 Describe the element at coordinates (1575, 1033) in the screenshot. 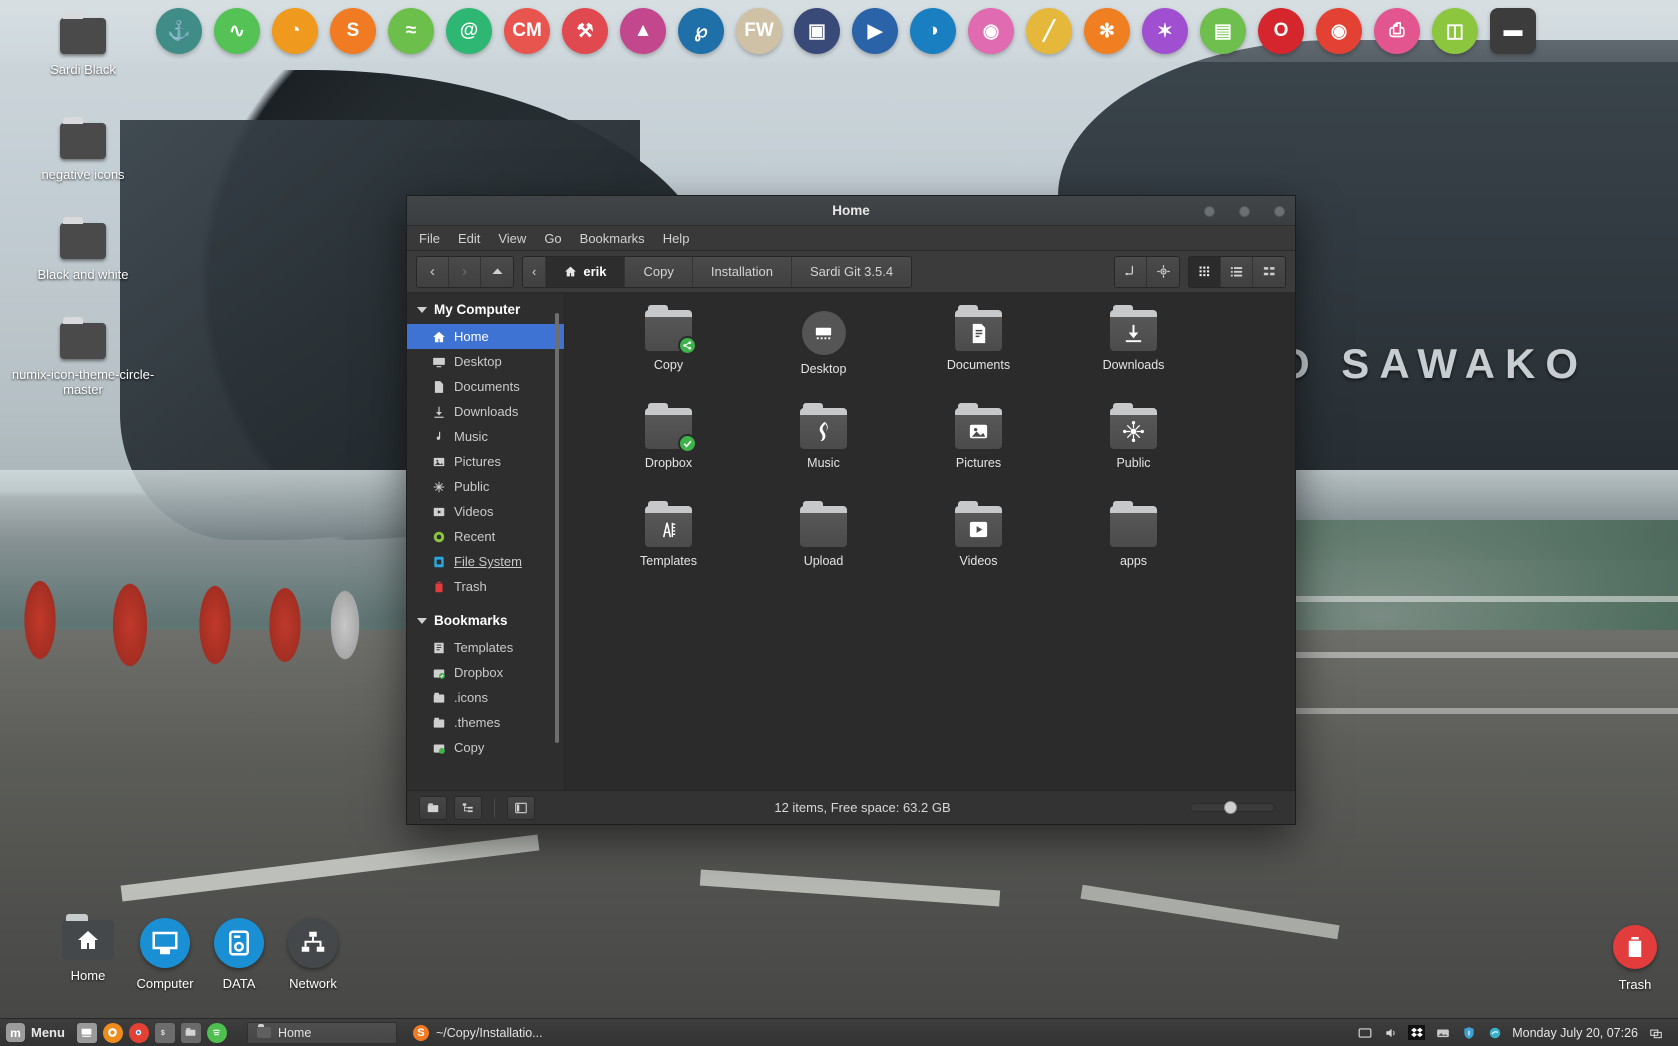

I see `clock: Monday July 20, 07:26` at that location.